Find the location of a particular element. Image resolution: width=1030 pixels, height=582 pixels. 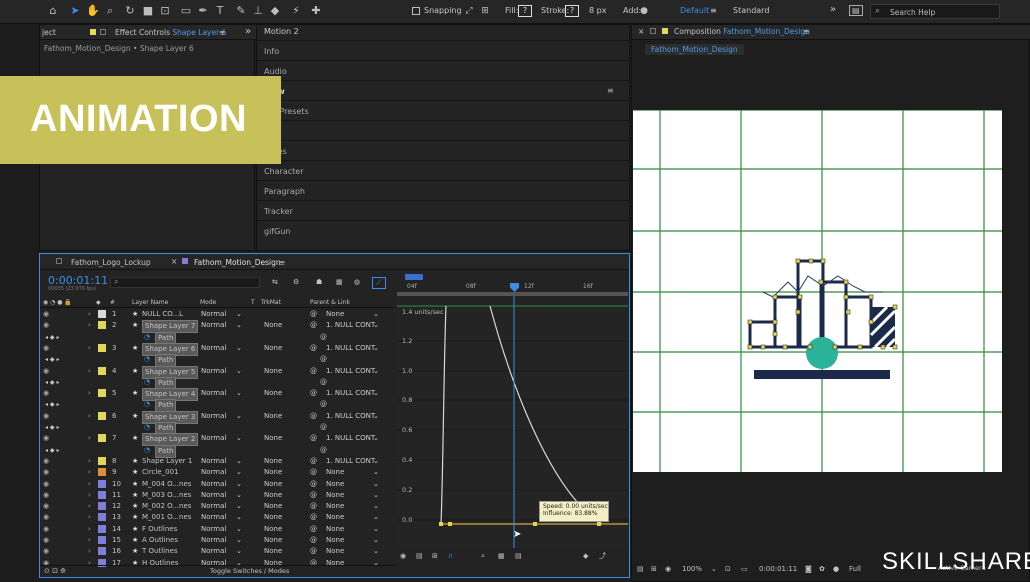

tab-composition: Composition Fathom_Motion_Design is located at coordinates (742, 31).